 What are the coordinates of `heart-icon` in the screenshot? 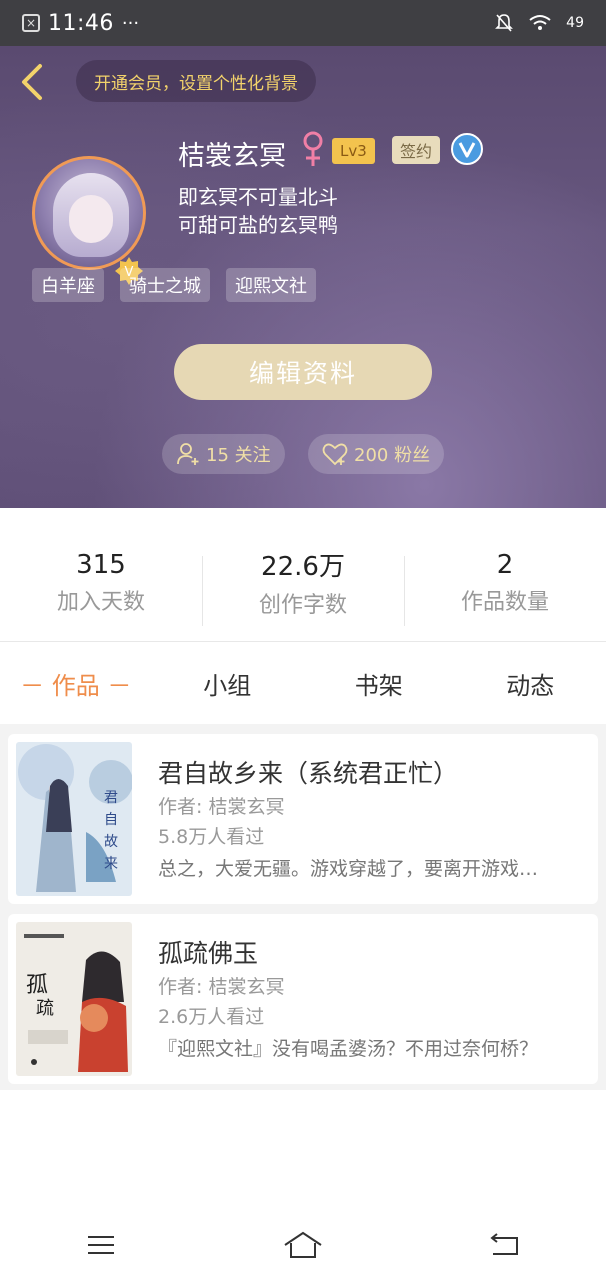 It's located at (335, 454).